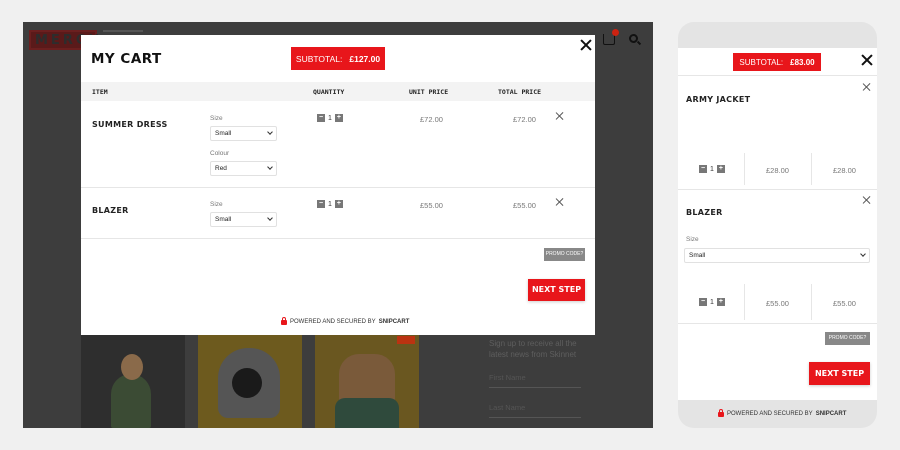 The width and height of the screenshot is (900, 450). I want to click on unit-price: £72.00, so click(431, 119).